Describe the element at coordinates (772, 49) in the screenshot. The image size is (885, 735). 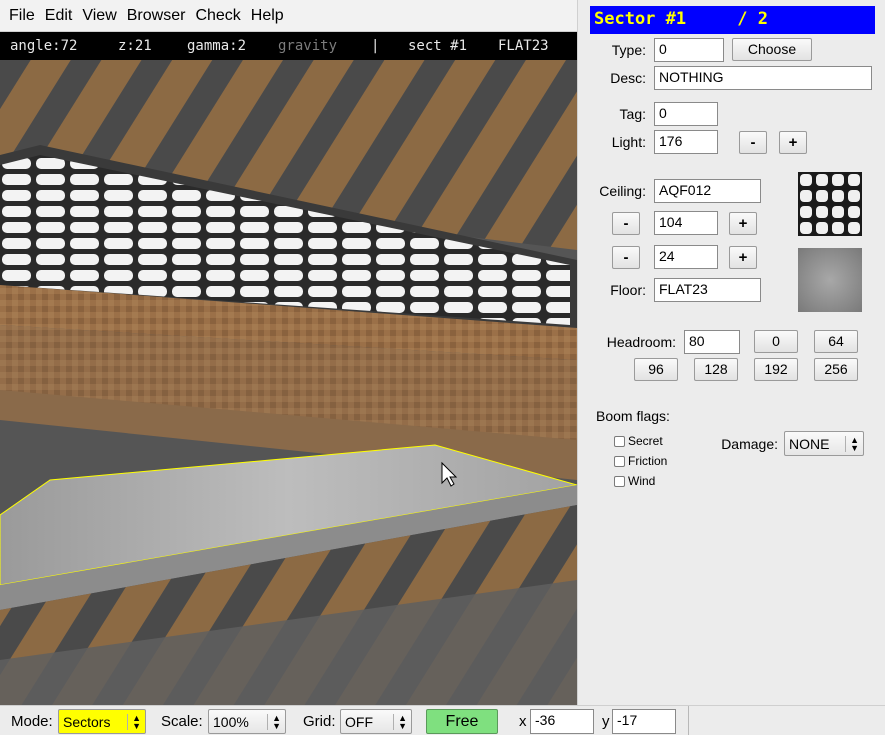
I see `choose-button: Choose` at that location.